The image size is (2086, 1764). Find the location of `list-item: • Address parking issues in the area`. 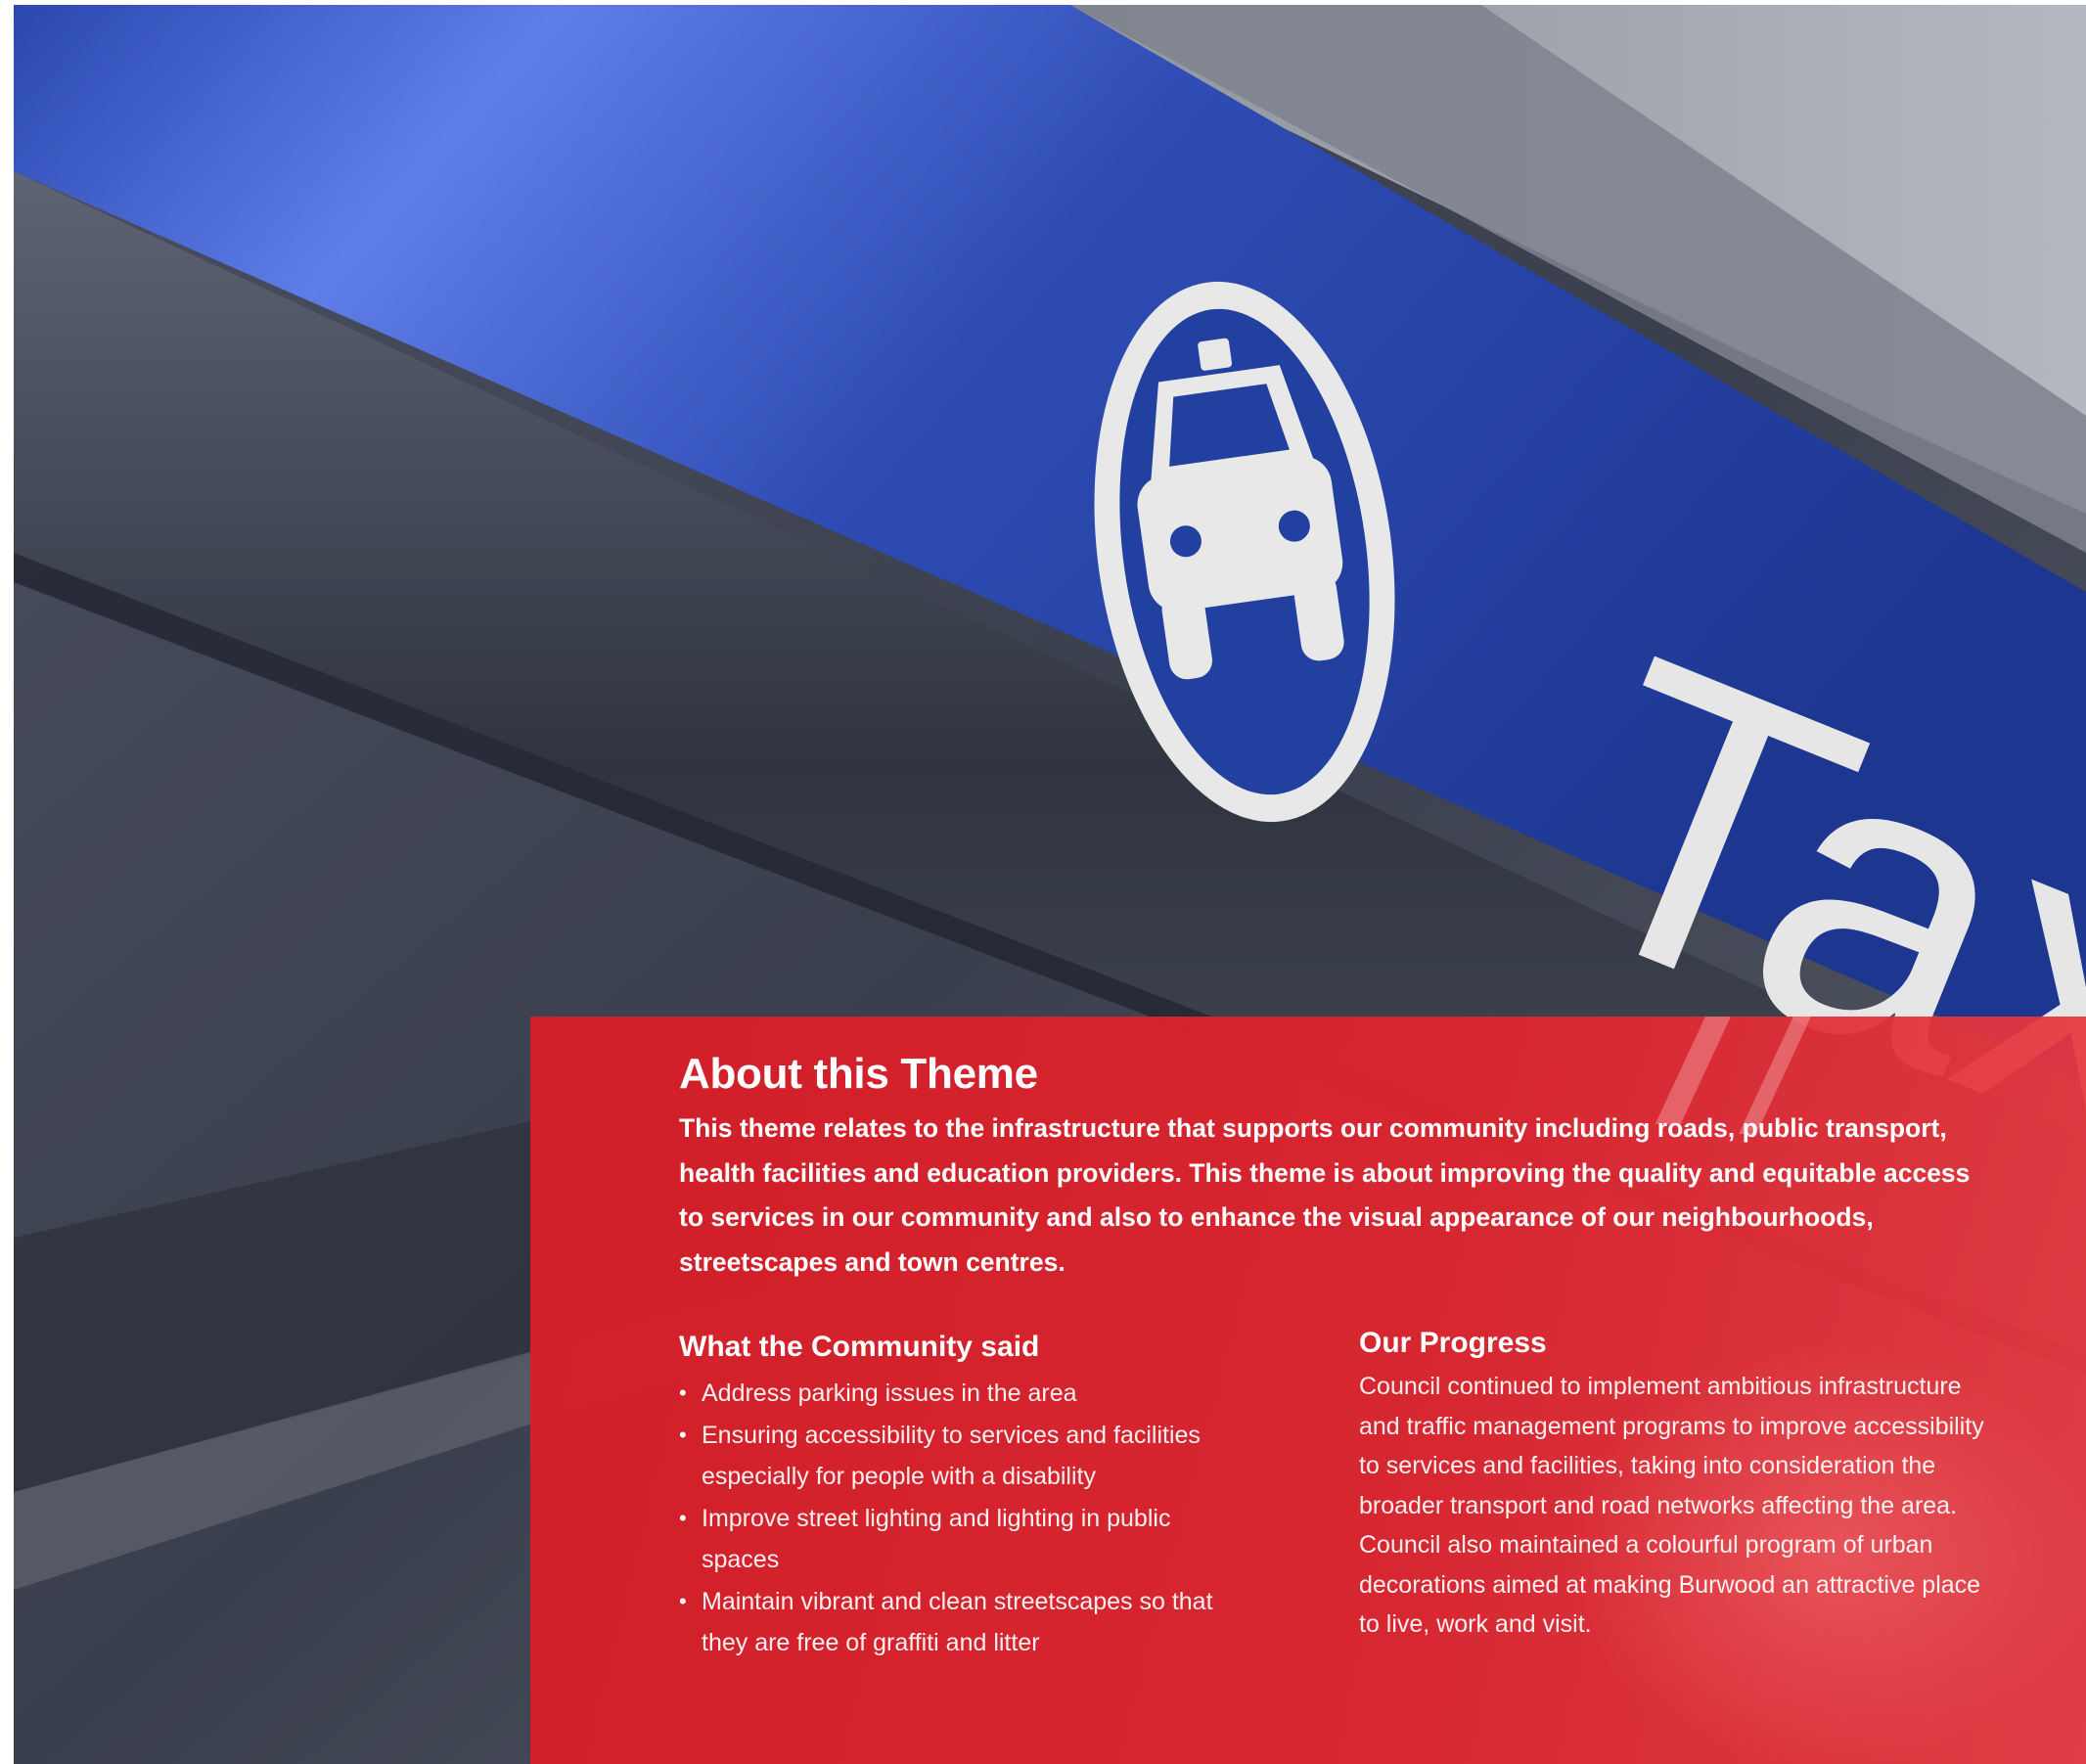

list-item: • Address parking issues in the area is located at coordinates (953, 1394).